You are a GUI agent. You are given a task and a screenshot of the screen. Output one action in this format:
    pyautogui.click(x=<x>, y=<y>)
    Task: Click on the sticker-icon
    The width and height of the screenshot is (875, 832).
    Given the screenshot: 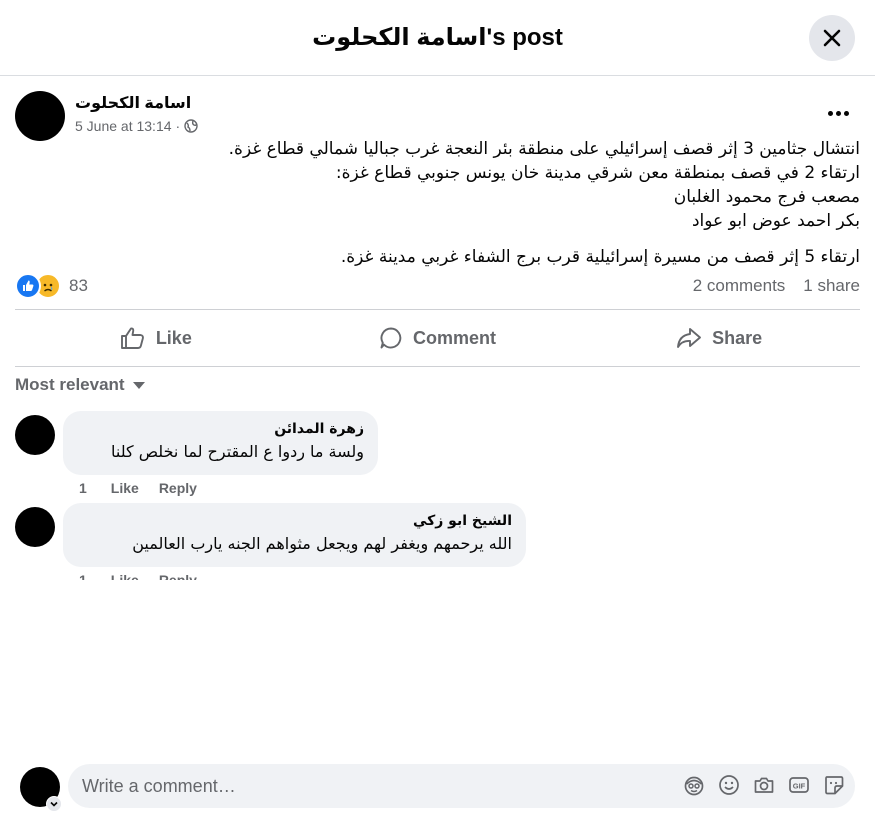 What is the action you would take?
    pyautogui.click(x=834, y=785)
    